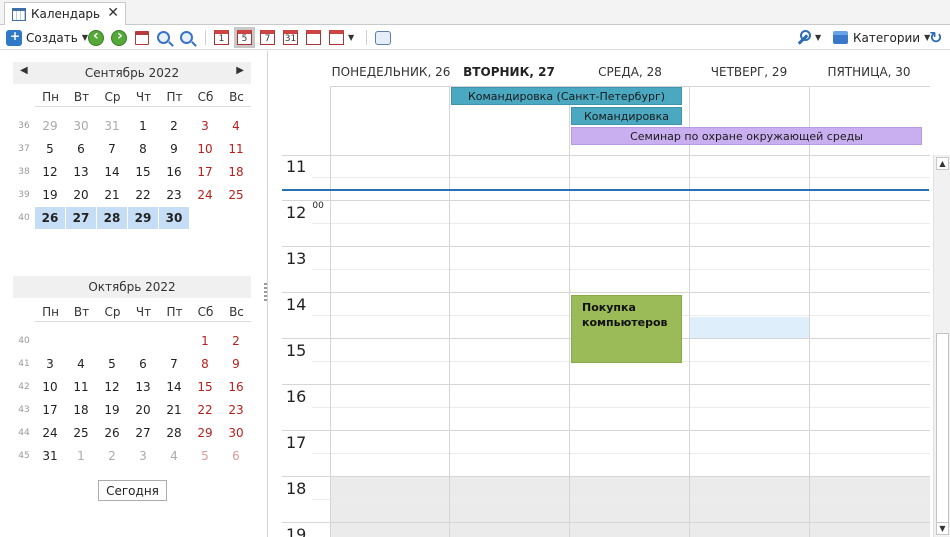  Describe the element at coordinates (265, 293) in the screenshot. I see `panel-splitter` at that location.